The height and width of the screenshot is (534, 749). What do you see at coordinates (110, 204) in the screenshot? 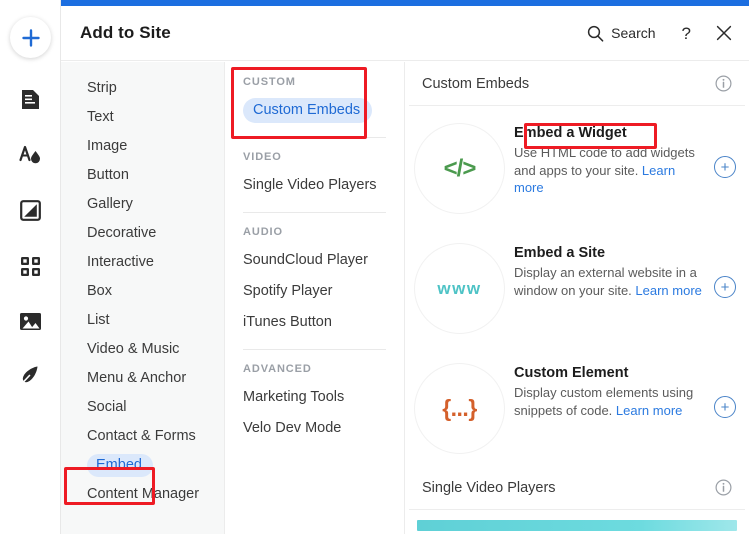
I see `category-item-label: Gallery` at bounding box center [110, 204].